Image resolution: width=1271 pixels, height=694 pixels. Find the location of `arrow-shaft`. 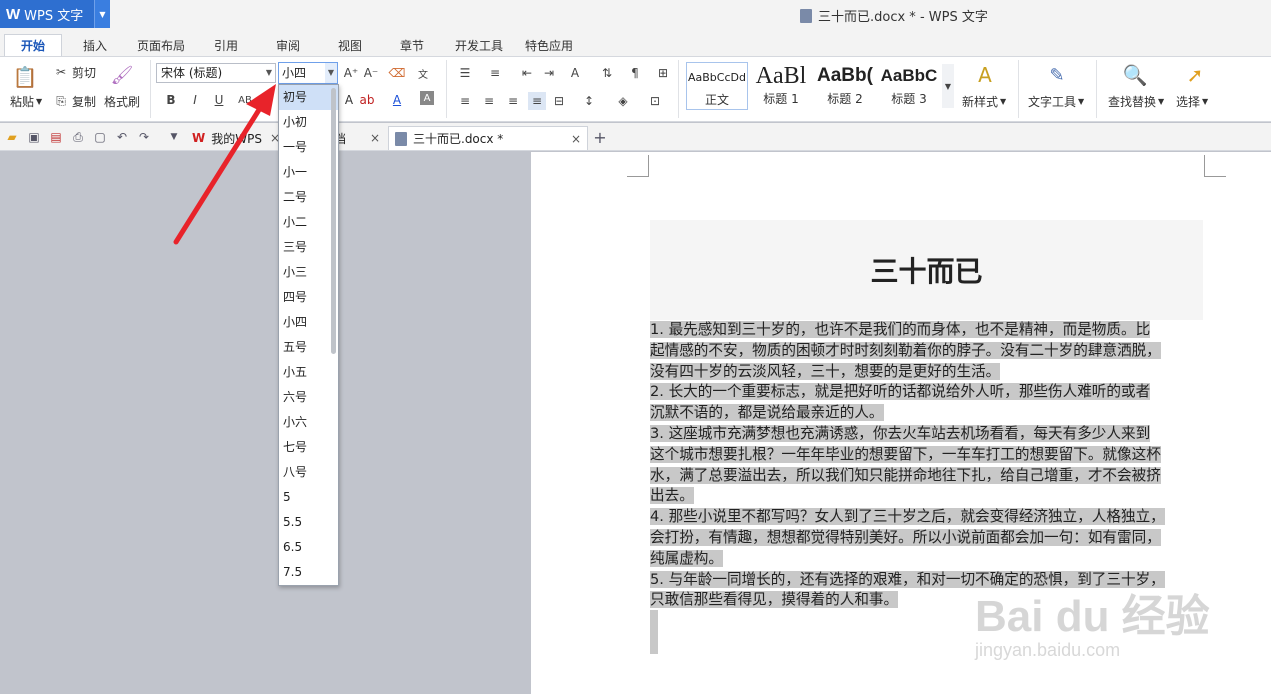

arrow-shaft is located at coordinates (219, 173).